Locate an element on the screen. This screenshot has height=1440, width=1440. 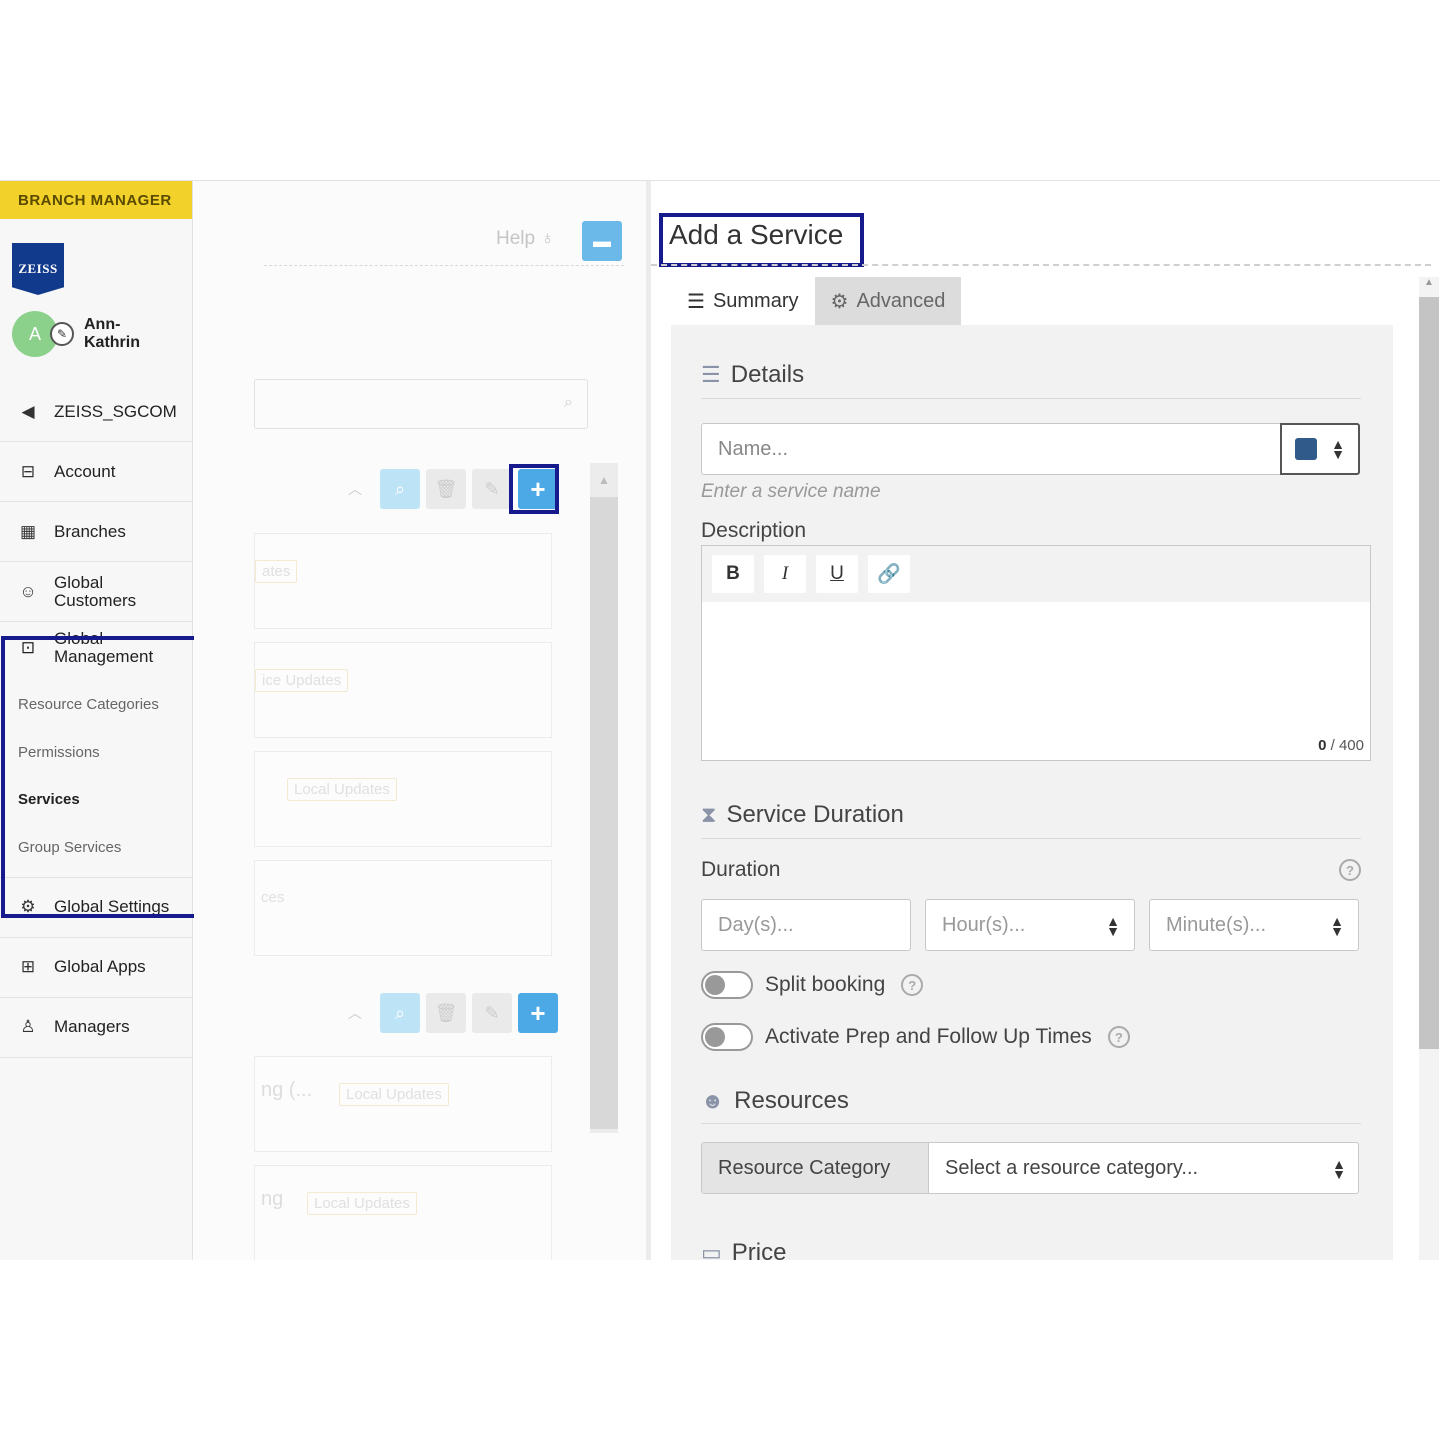
sidebar-item-global-apps: ⊞ Global Apps is located at coordinates (96, 968).